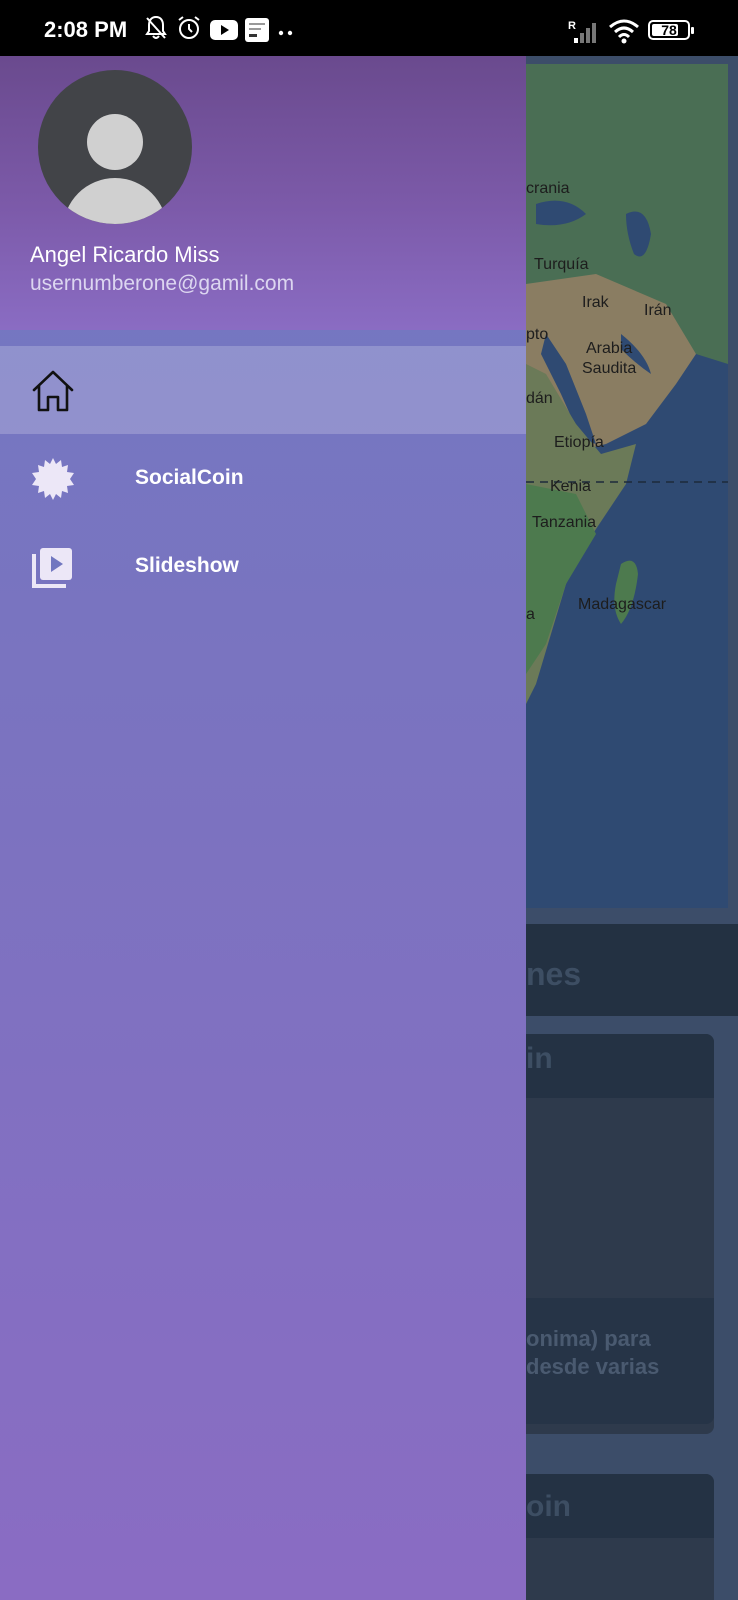 The height and width of the screenshot is (1600, 738). I want to click on home-icon, so click(53, 391).